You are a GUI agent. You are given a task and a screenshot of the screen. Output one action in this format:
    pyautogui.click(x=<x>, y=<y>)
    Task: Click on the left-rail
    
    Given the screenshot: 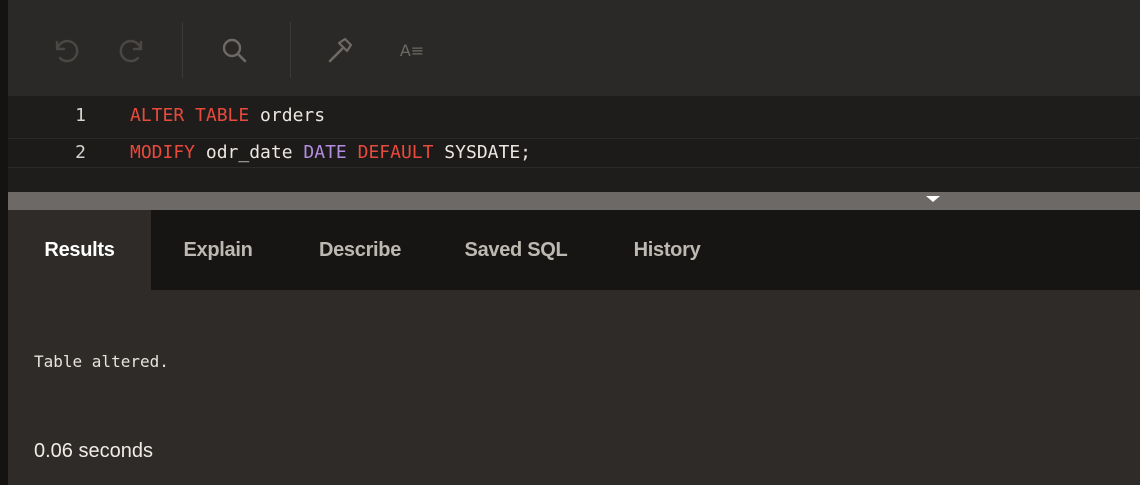 What is the action you would take?
    pyautogui.click(x=4, y=242)
    